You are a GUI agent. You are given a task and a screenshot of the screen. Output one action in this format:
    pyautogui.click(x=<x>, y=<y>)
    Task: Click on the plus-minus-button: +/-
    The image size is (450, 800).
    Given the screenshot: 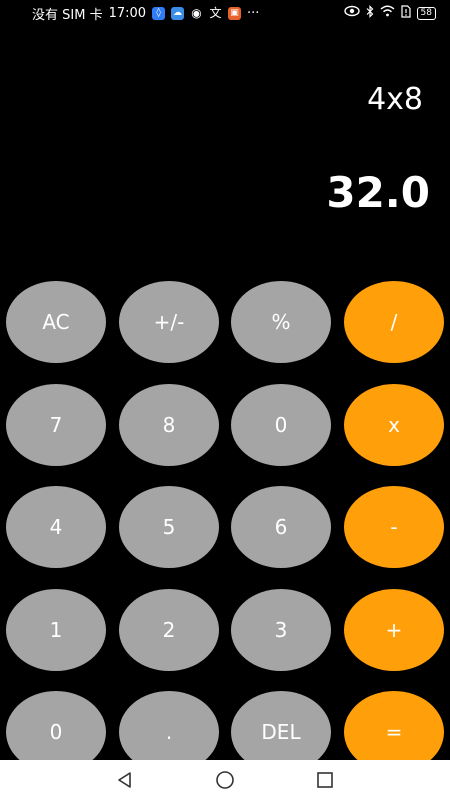 What is the action you would take?
    pyautogui.click(x=169, y=322)
    